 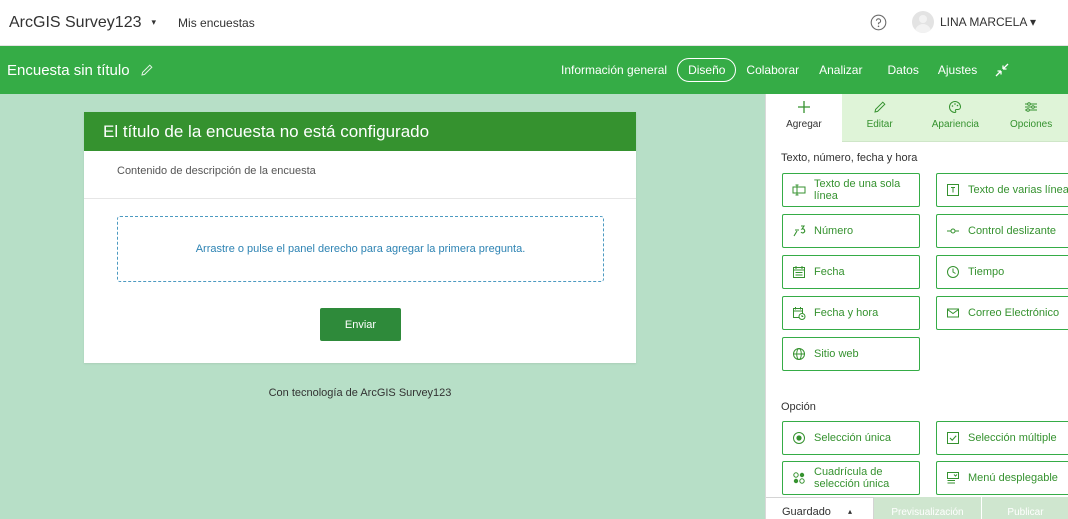 I want to click on save-status: Guardado ▴, so click(x=820, y=508).